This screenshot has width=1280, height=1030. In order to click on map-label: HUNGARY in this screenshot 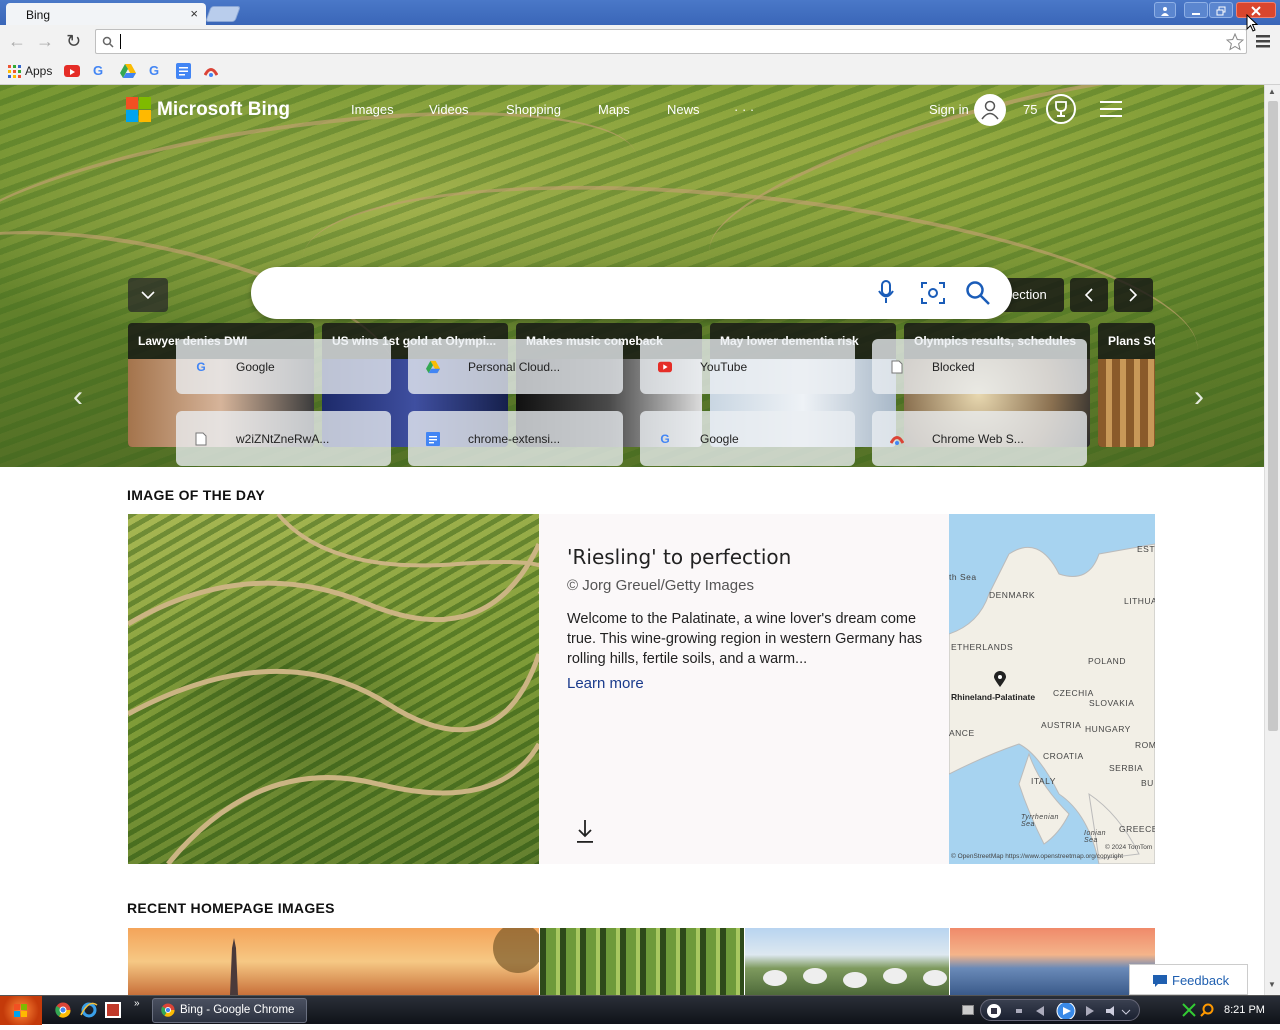, I will do `click(1108, 729)`.